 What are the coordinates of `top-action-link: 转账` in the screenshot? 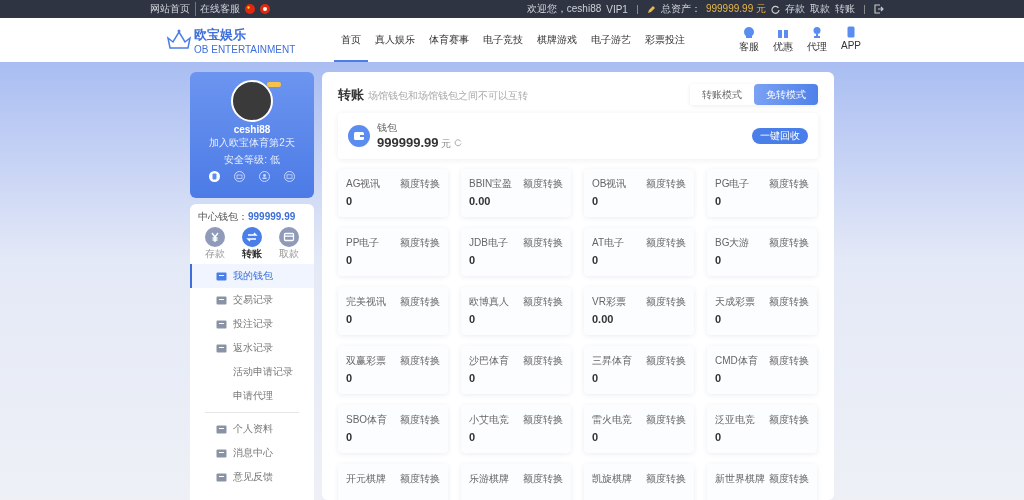 It's located at (845, 9).